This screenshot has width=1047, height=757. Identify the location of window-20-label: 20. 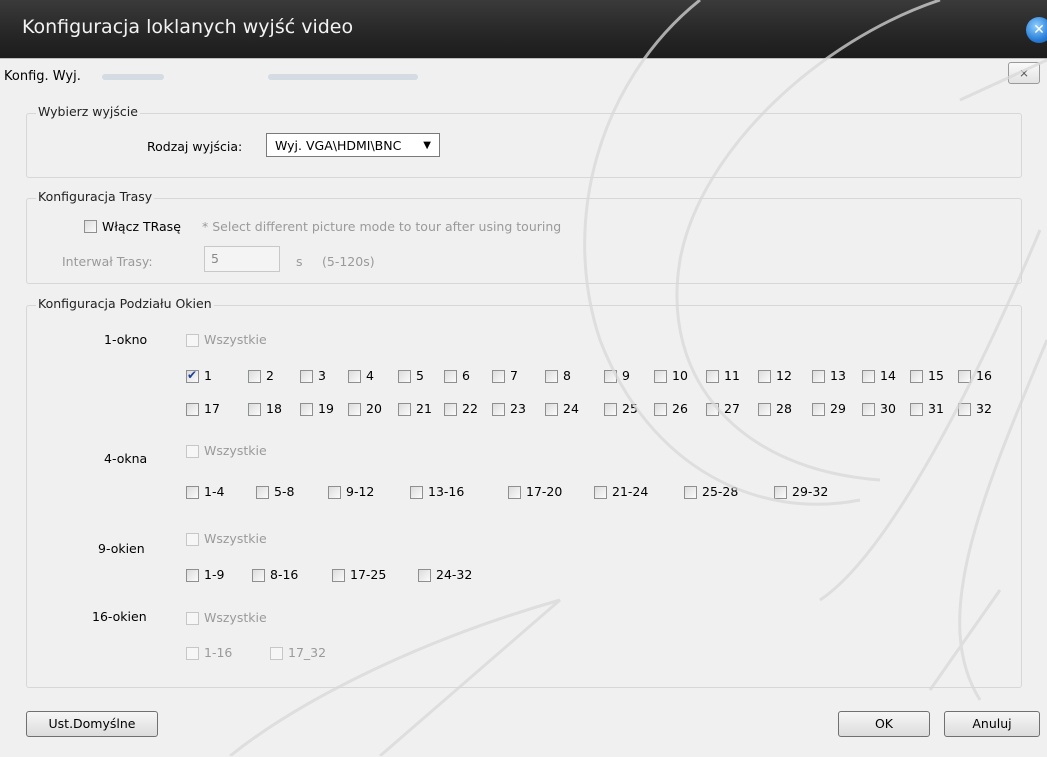
(374, 408).